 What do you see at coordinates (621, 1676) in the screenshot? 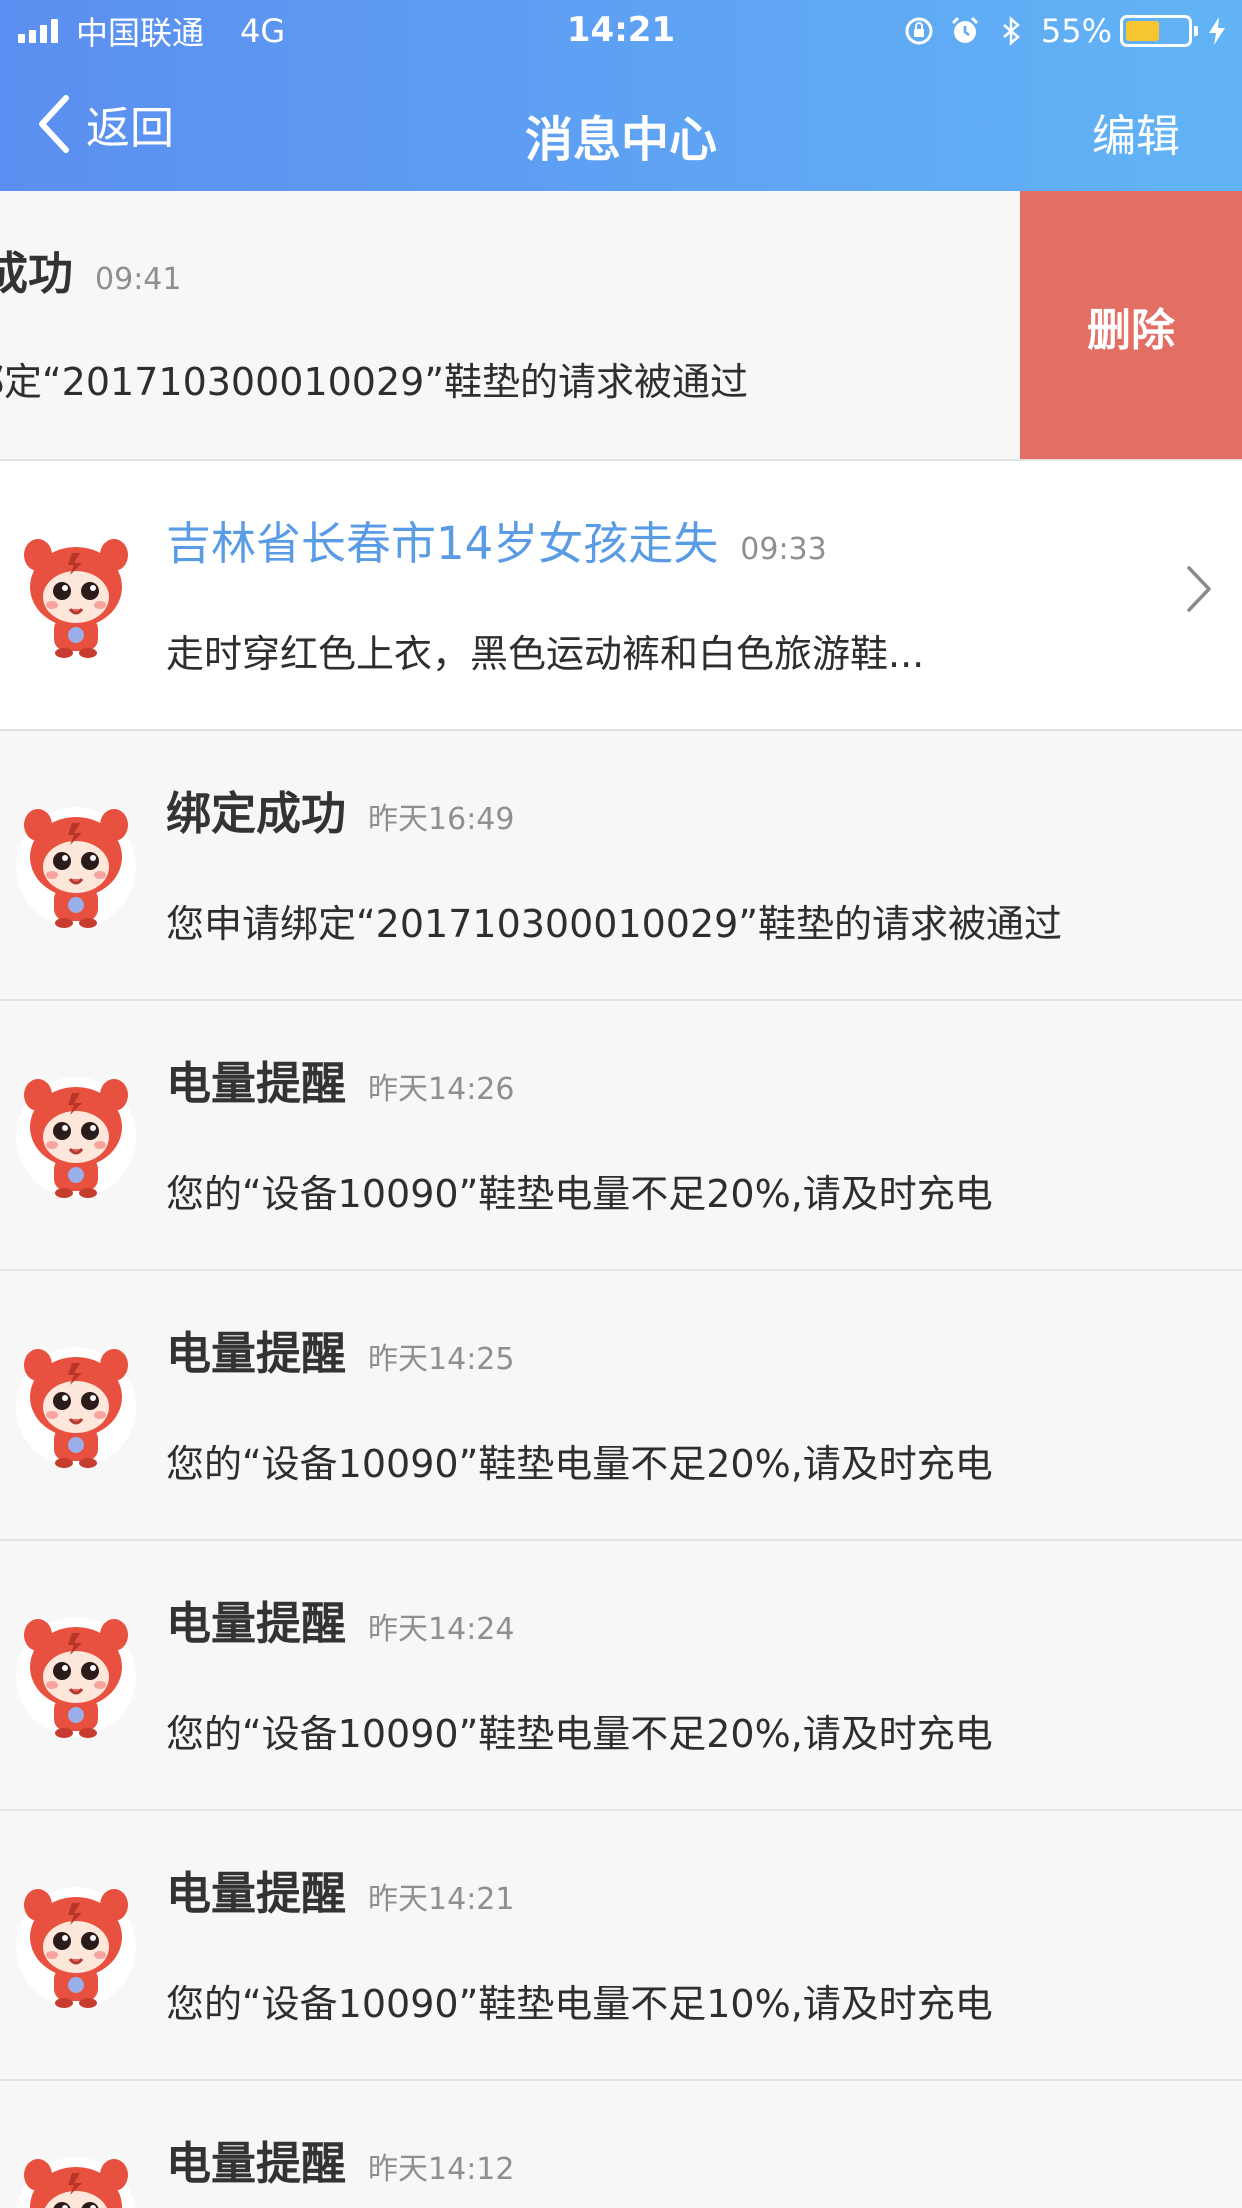
I see `message-row: 电量提醒 昨天14:24 您的“设备10090”鞋垫电量不足20%,请及时充电` at bounding box center [621, 1676].